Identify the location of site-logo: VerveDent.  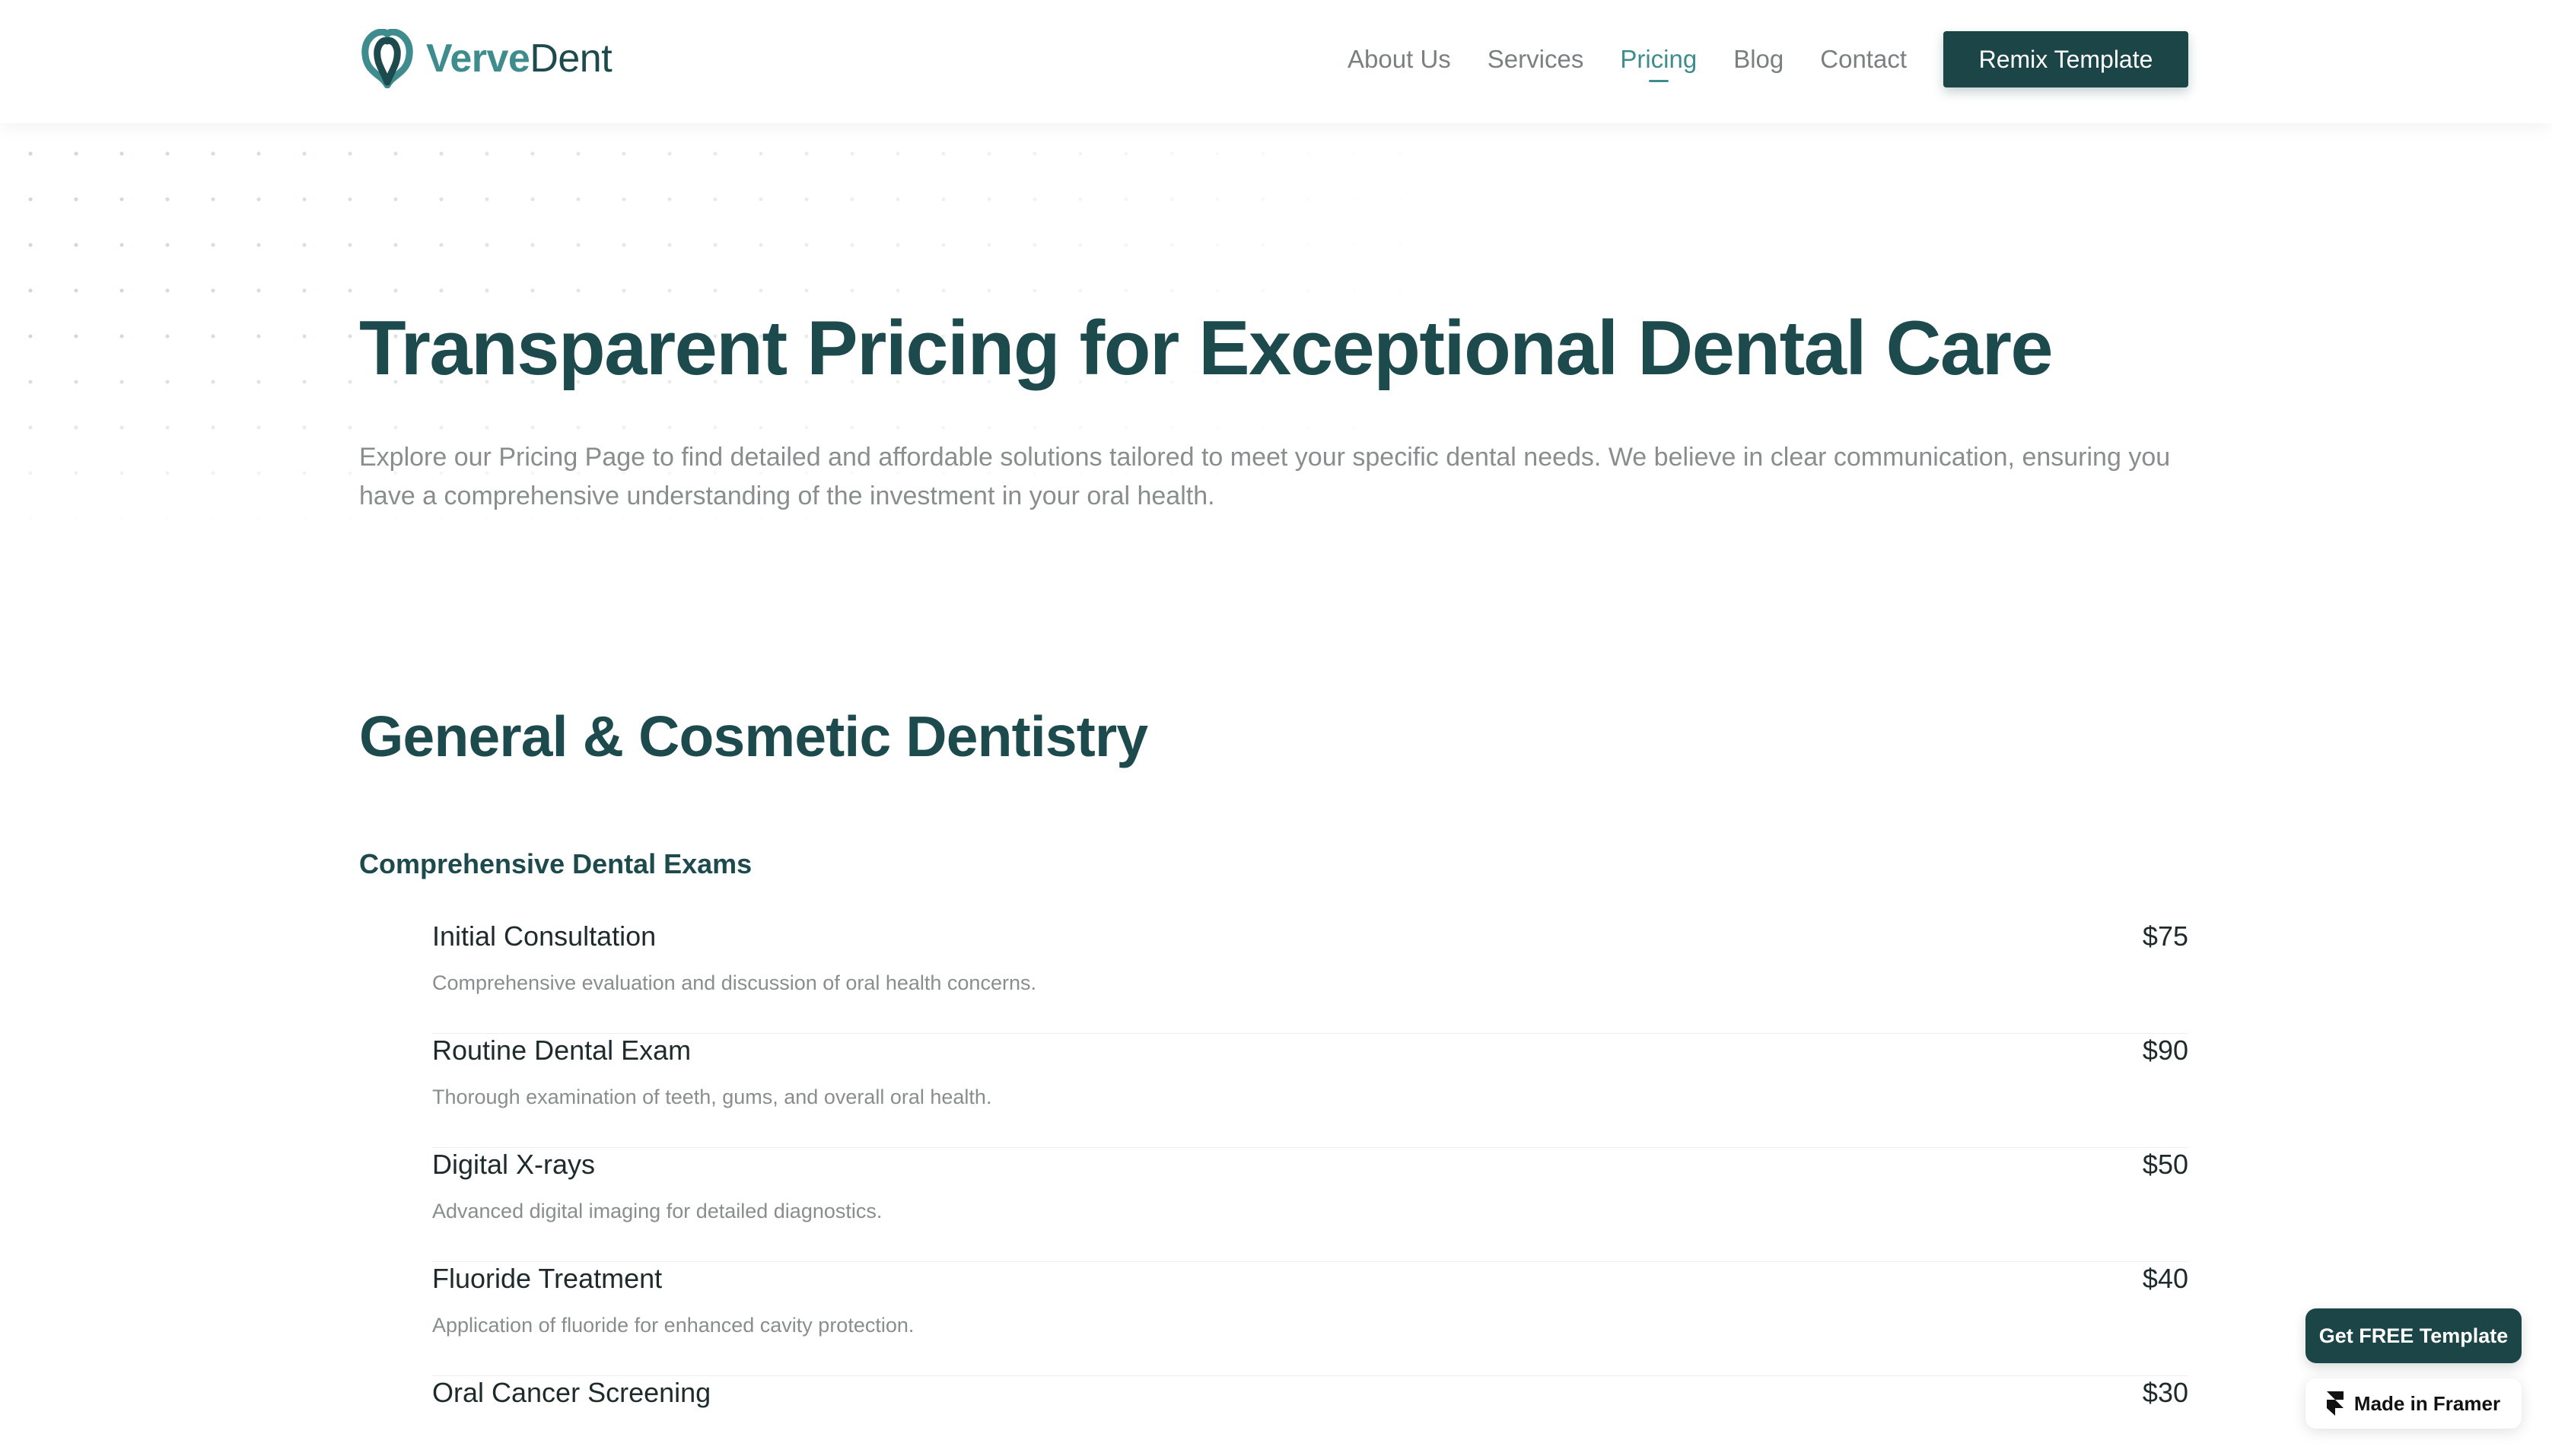
(486, 58).